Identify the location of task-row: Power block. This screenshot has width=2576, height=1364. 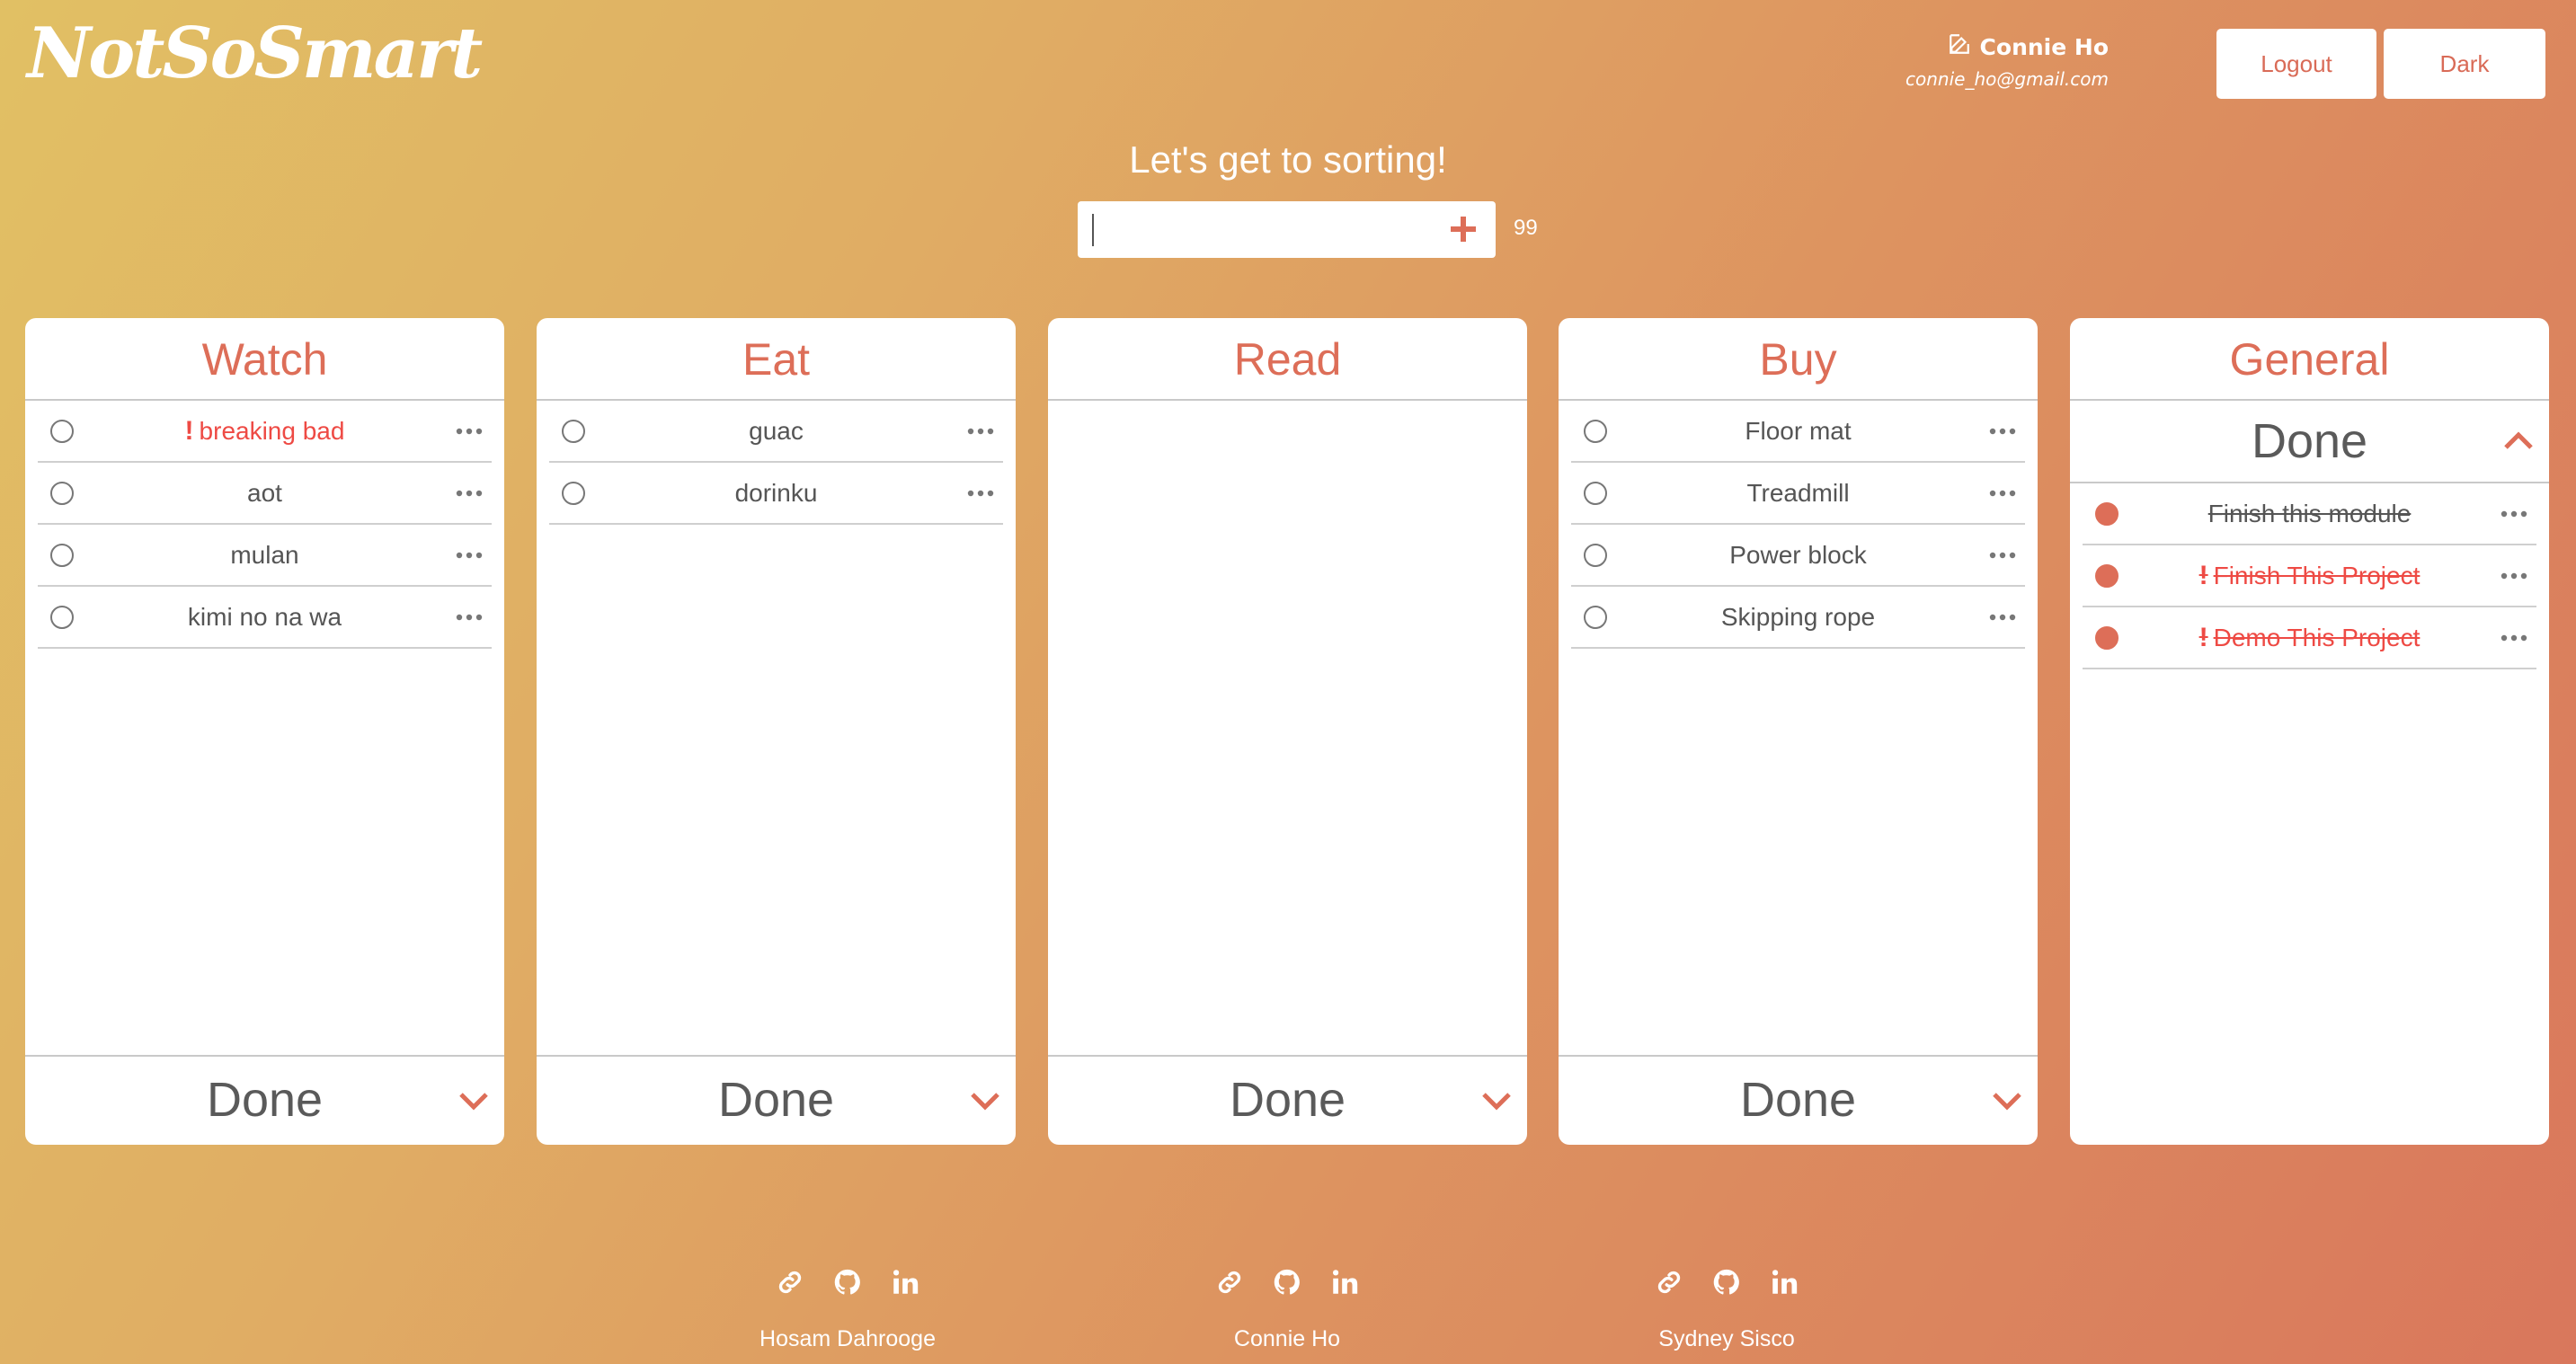
(1798, 556).